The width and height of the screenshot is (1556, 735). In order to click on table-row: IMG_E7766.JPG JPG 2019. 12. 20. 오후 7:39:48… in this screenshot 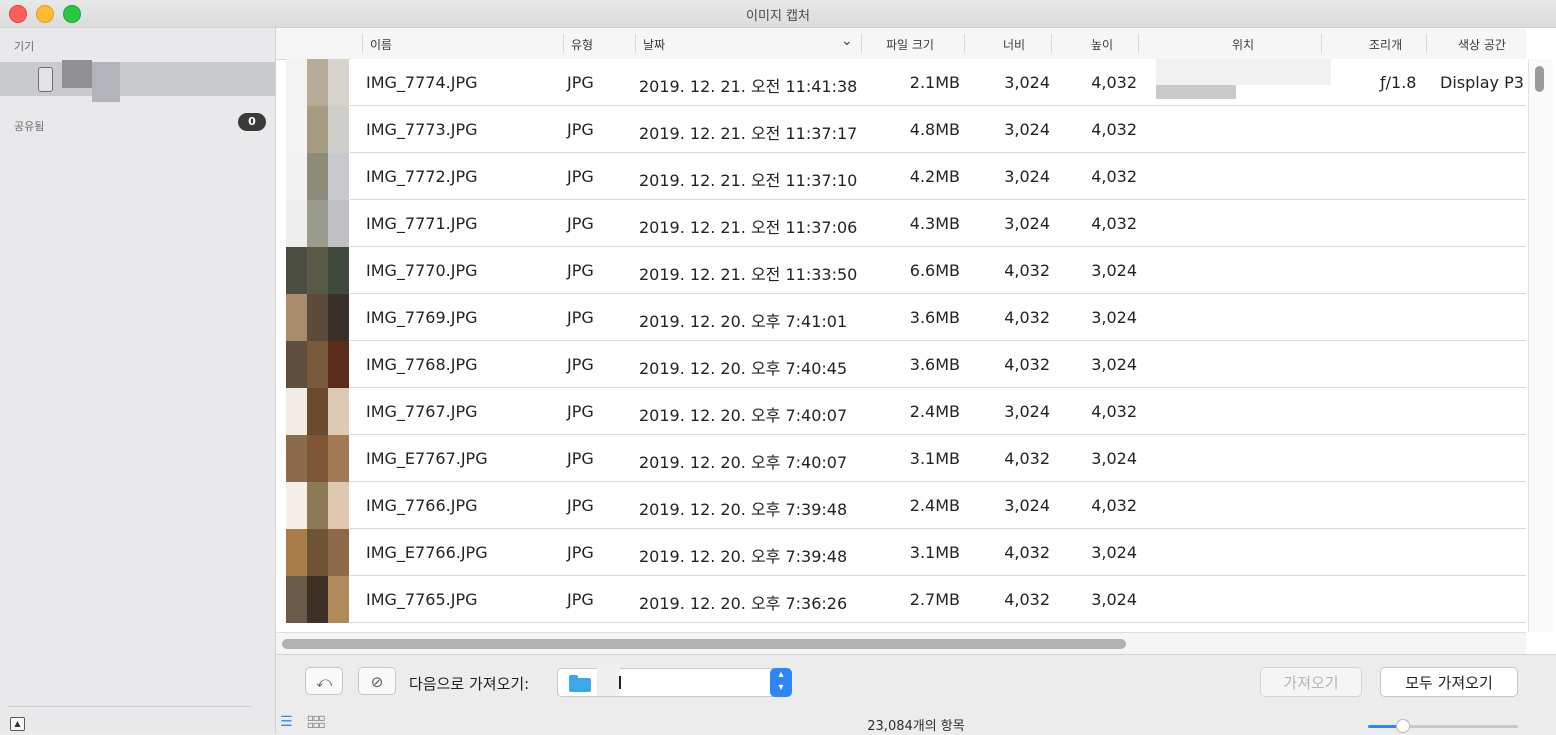, I will do `click(938, 552)`.